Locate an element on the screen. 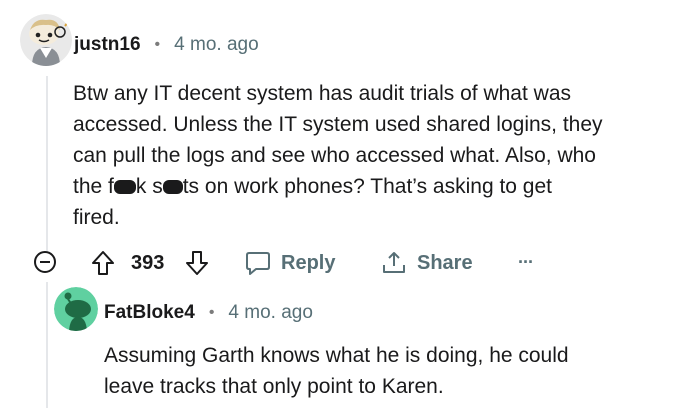 This screenshot has width=700, height=408. share-button: Share is located at coordinates (427, 263).